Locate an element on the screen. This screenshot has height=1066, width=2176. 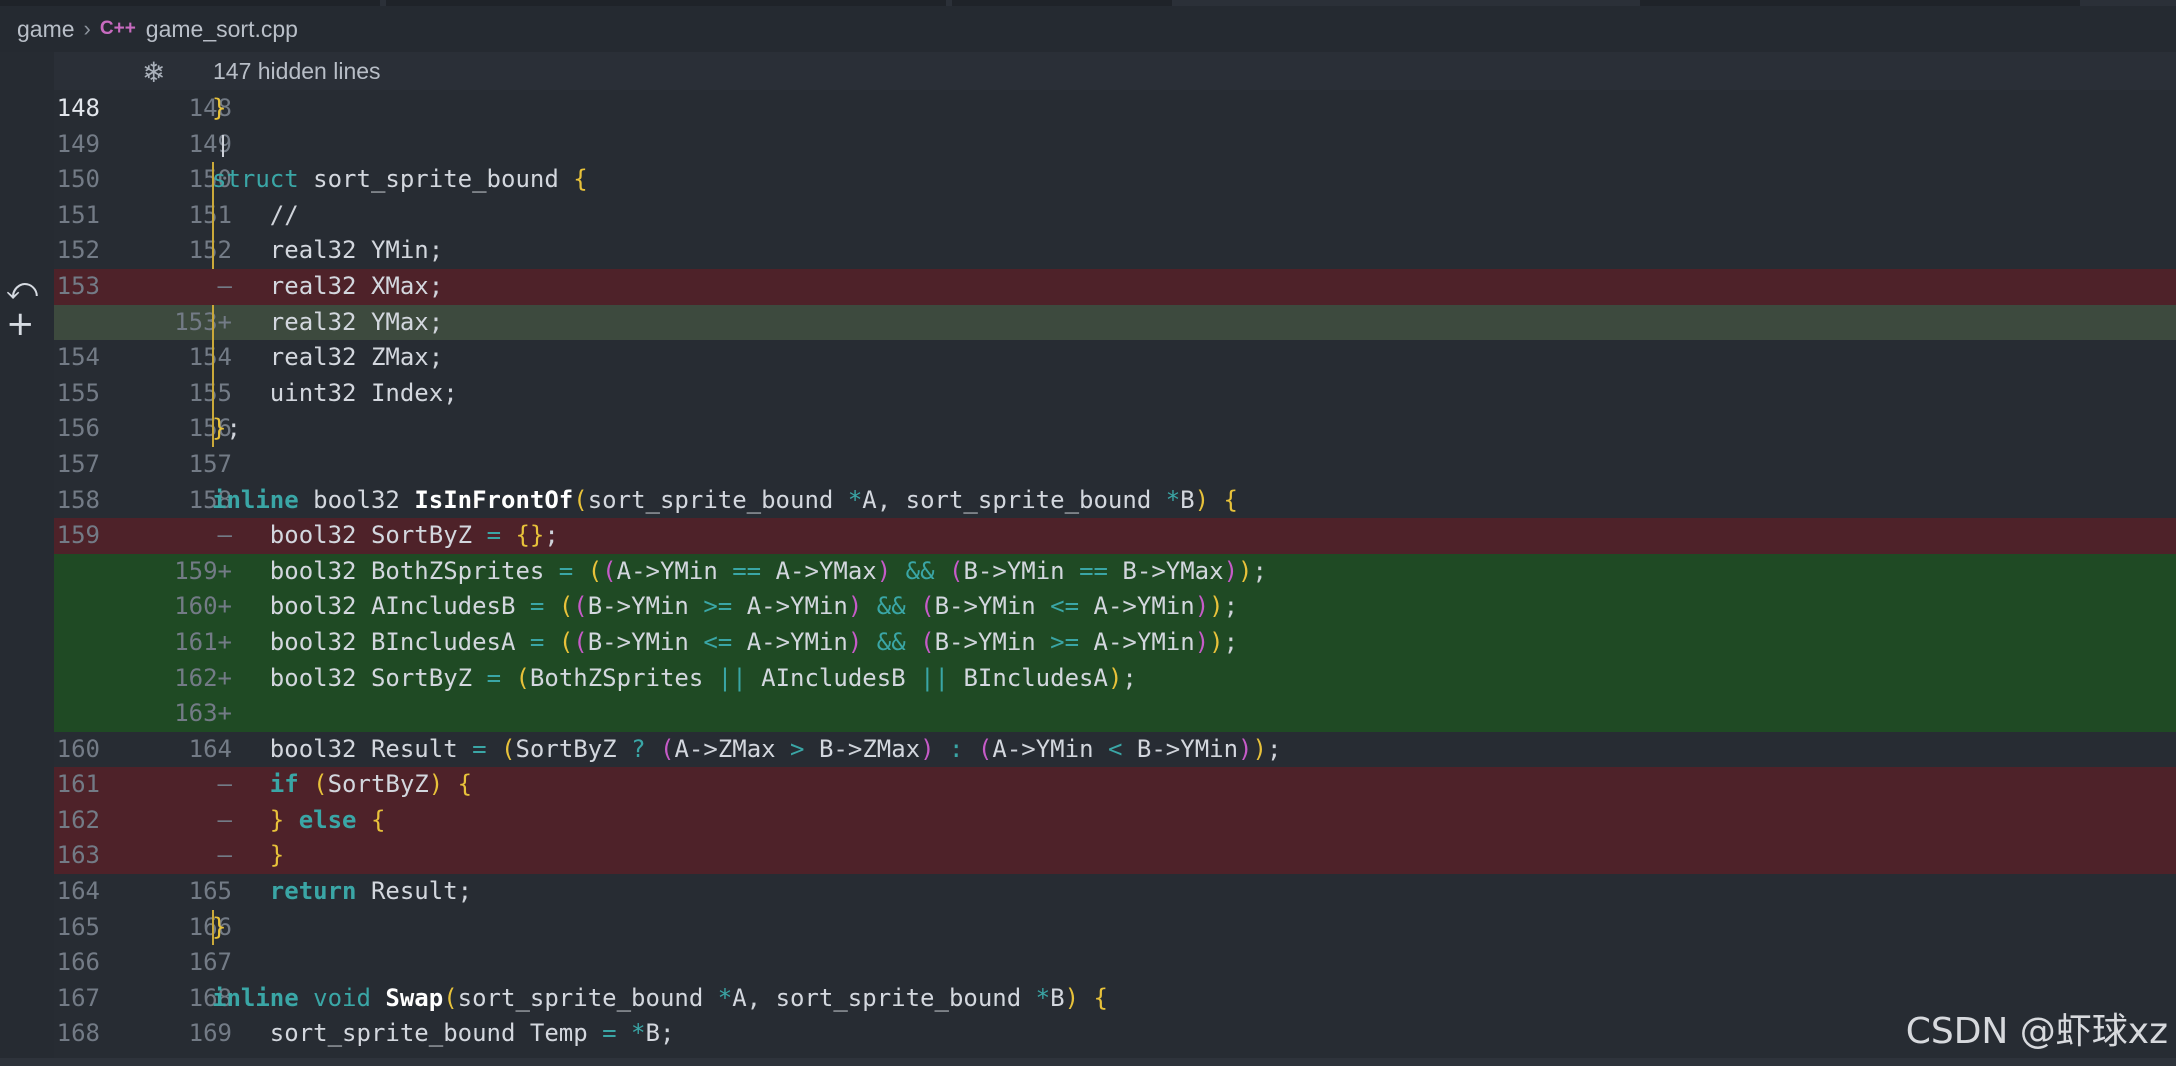
old-line-number: 164 is located at coordinates (78, 891).